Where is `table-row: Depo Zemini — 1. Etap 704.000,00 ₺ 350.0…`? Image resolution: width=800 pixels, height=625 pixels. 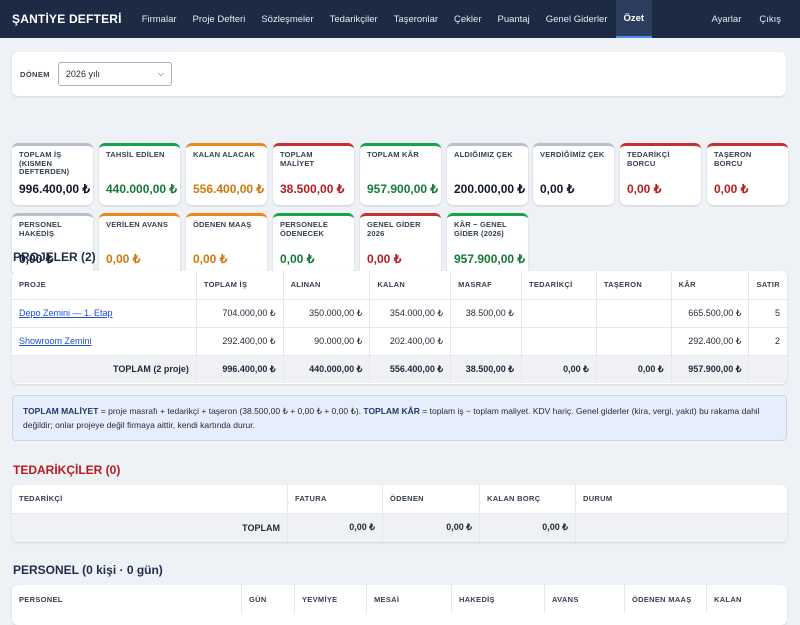
table-row: Depo Zemini — 1. Etap 704.000,00 ₺ 350.0… is located at coordinates (399, 312).